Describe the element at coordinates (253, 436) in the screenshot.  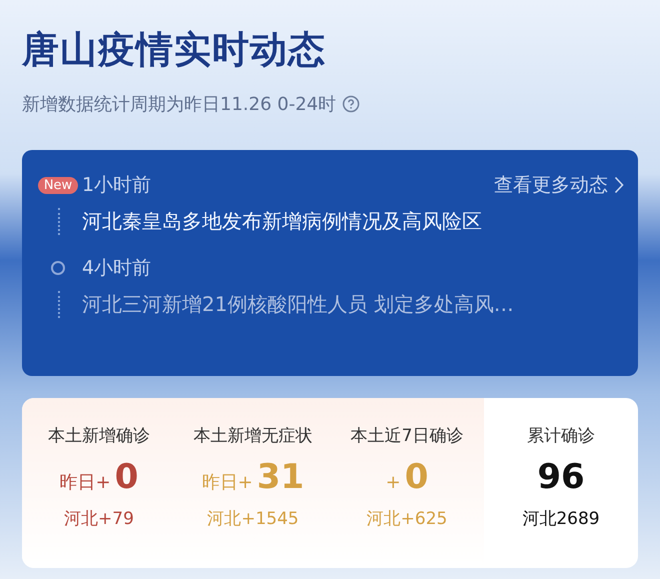
I see `stat-label: 本土新增无症状` at that location.